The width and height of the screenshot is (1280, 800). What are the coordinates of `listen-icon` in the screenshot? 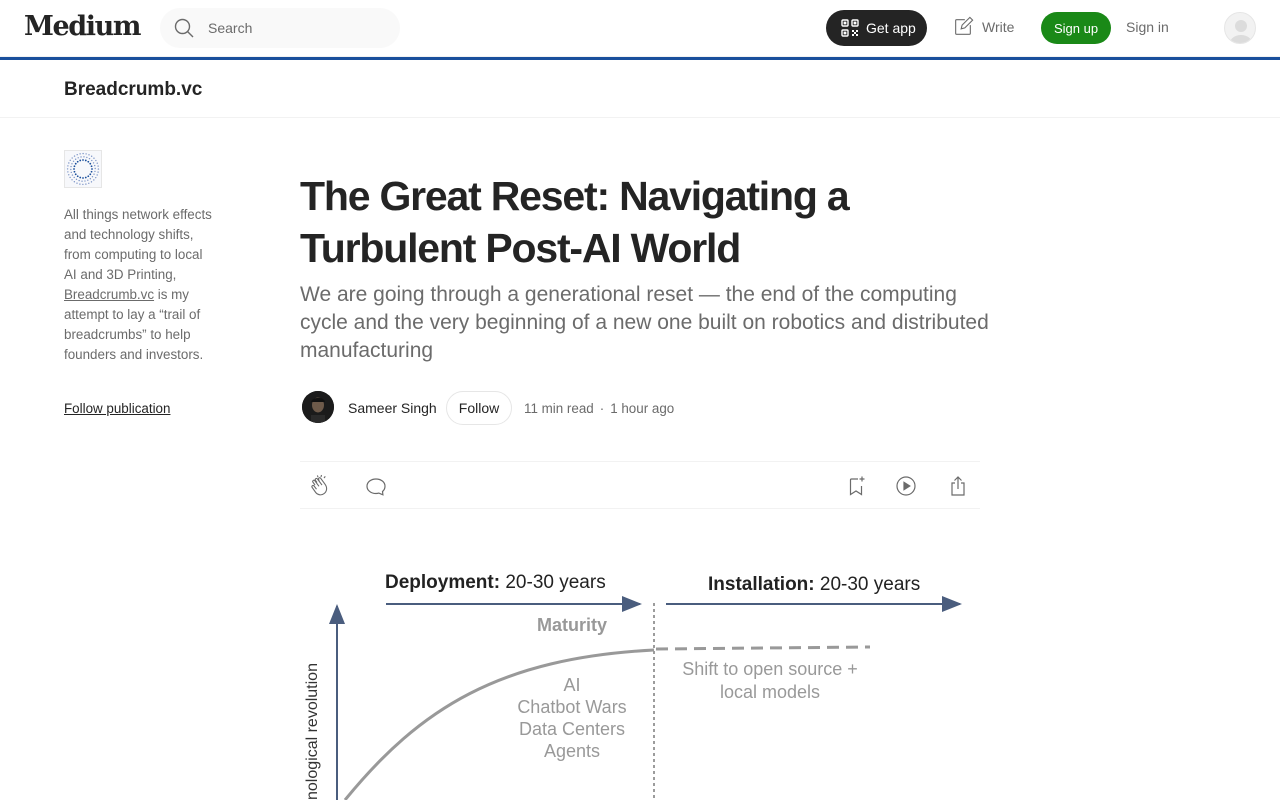 It's located at (906, 486).